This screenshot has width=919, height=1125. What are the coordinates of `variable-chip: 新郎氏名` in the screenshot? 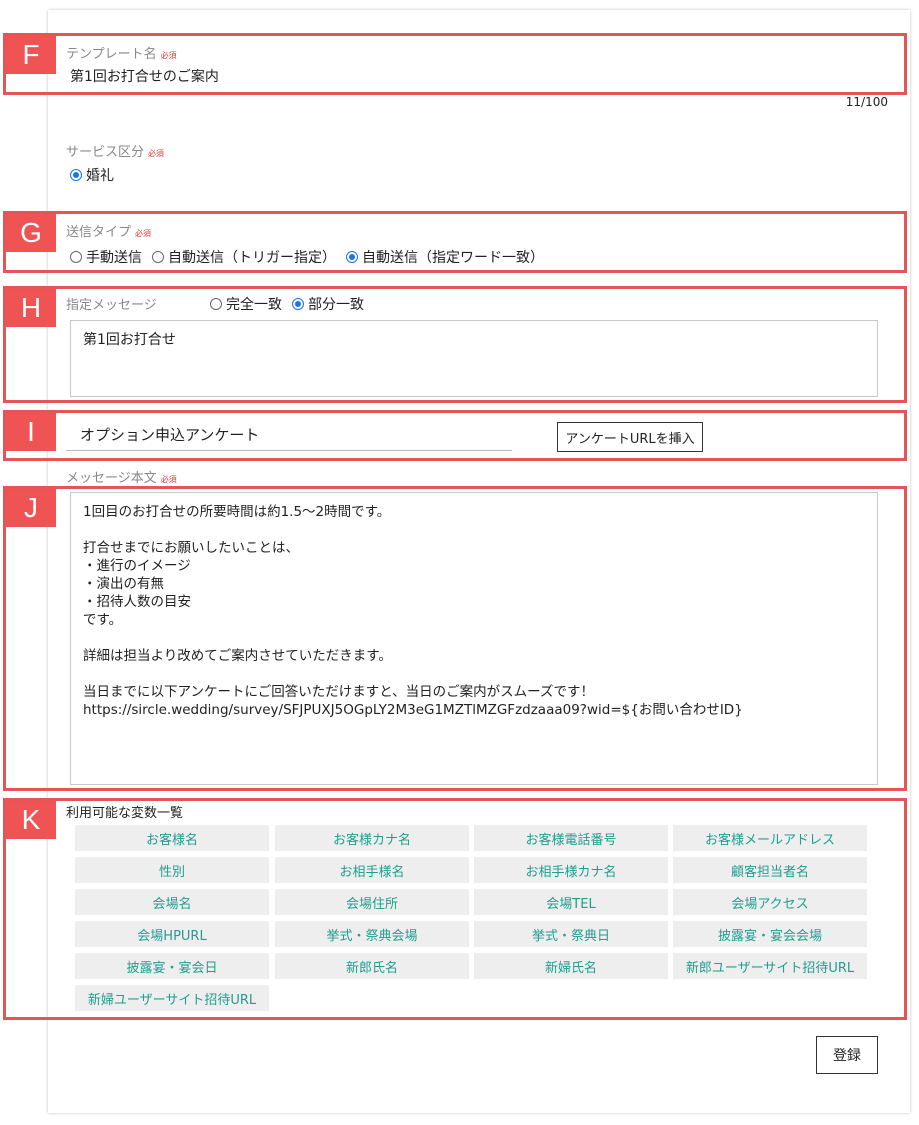 It's located at (372, 966).